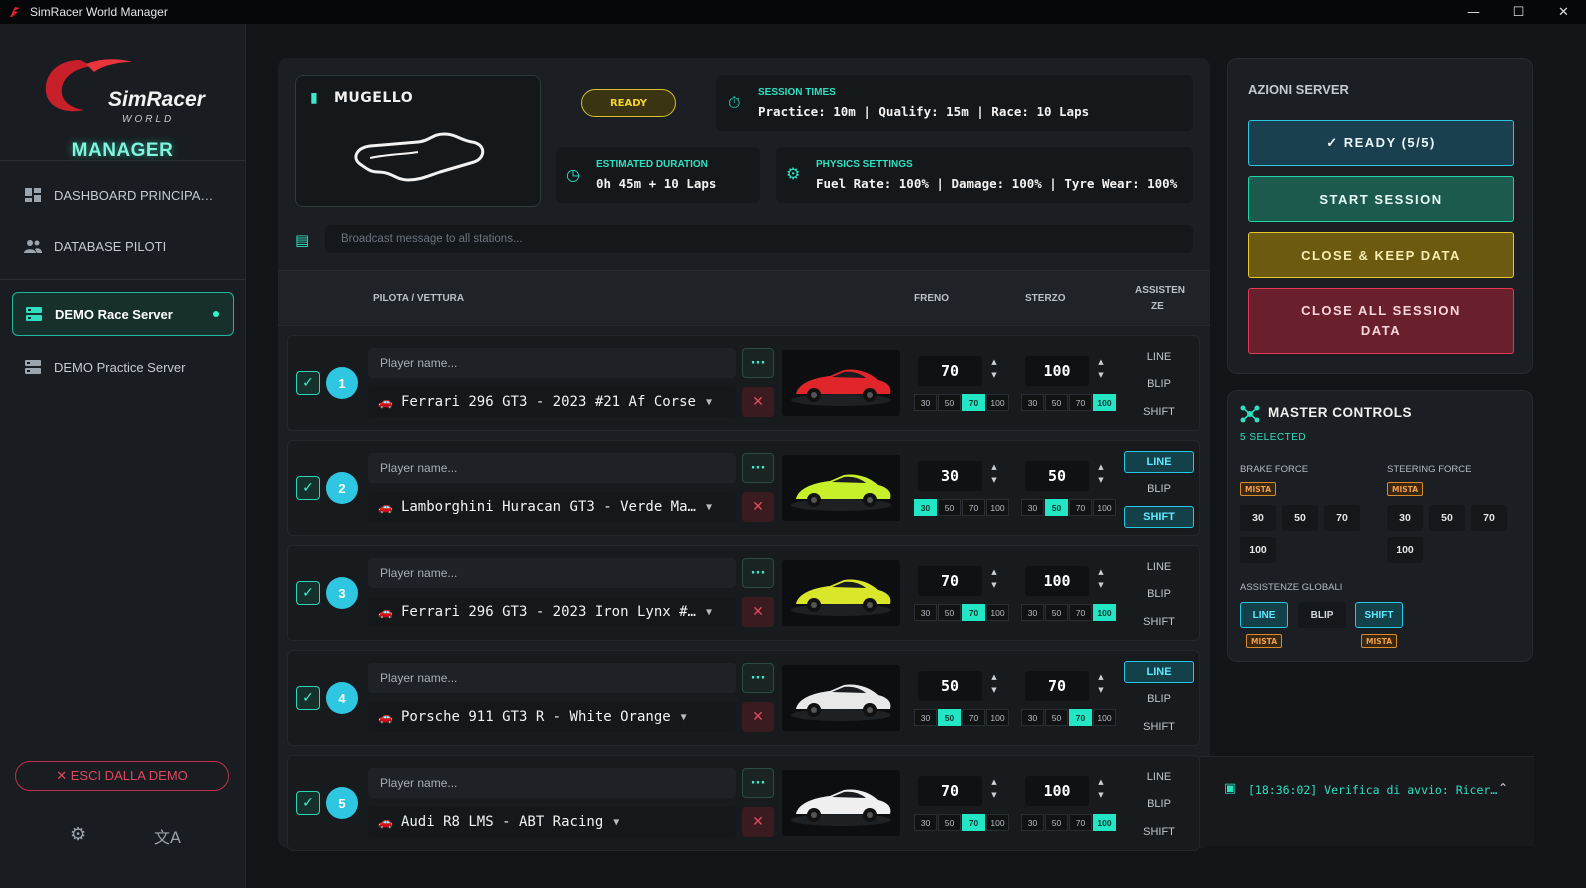  Describe the element at coordinates (1264, 615) in the screenshot. I see `global-line-button: LINE` at that location.